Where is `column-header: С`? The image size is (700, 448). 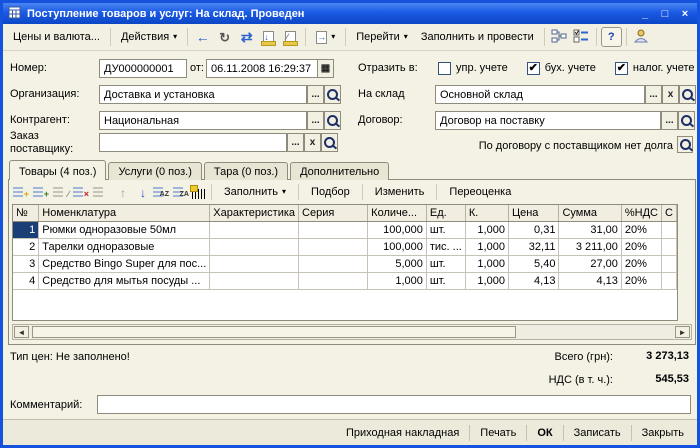
column-header: С is located at coordinates (669, 213).